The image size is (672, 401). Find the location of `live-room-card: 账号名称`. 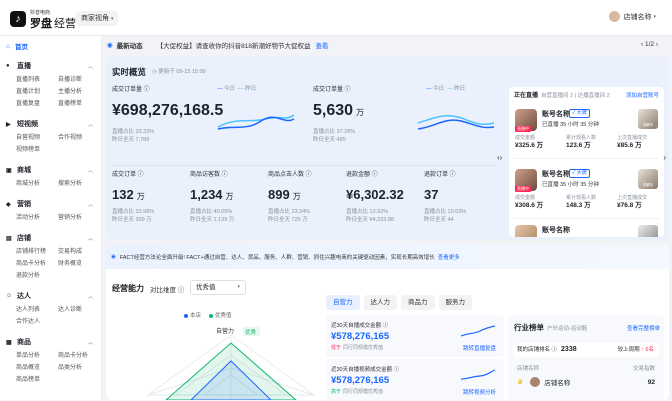

live-room-card: 账号名称 is located at coordinates (586, 229).